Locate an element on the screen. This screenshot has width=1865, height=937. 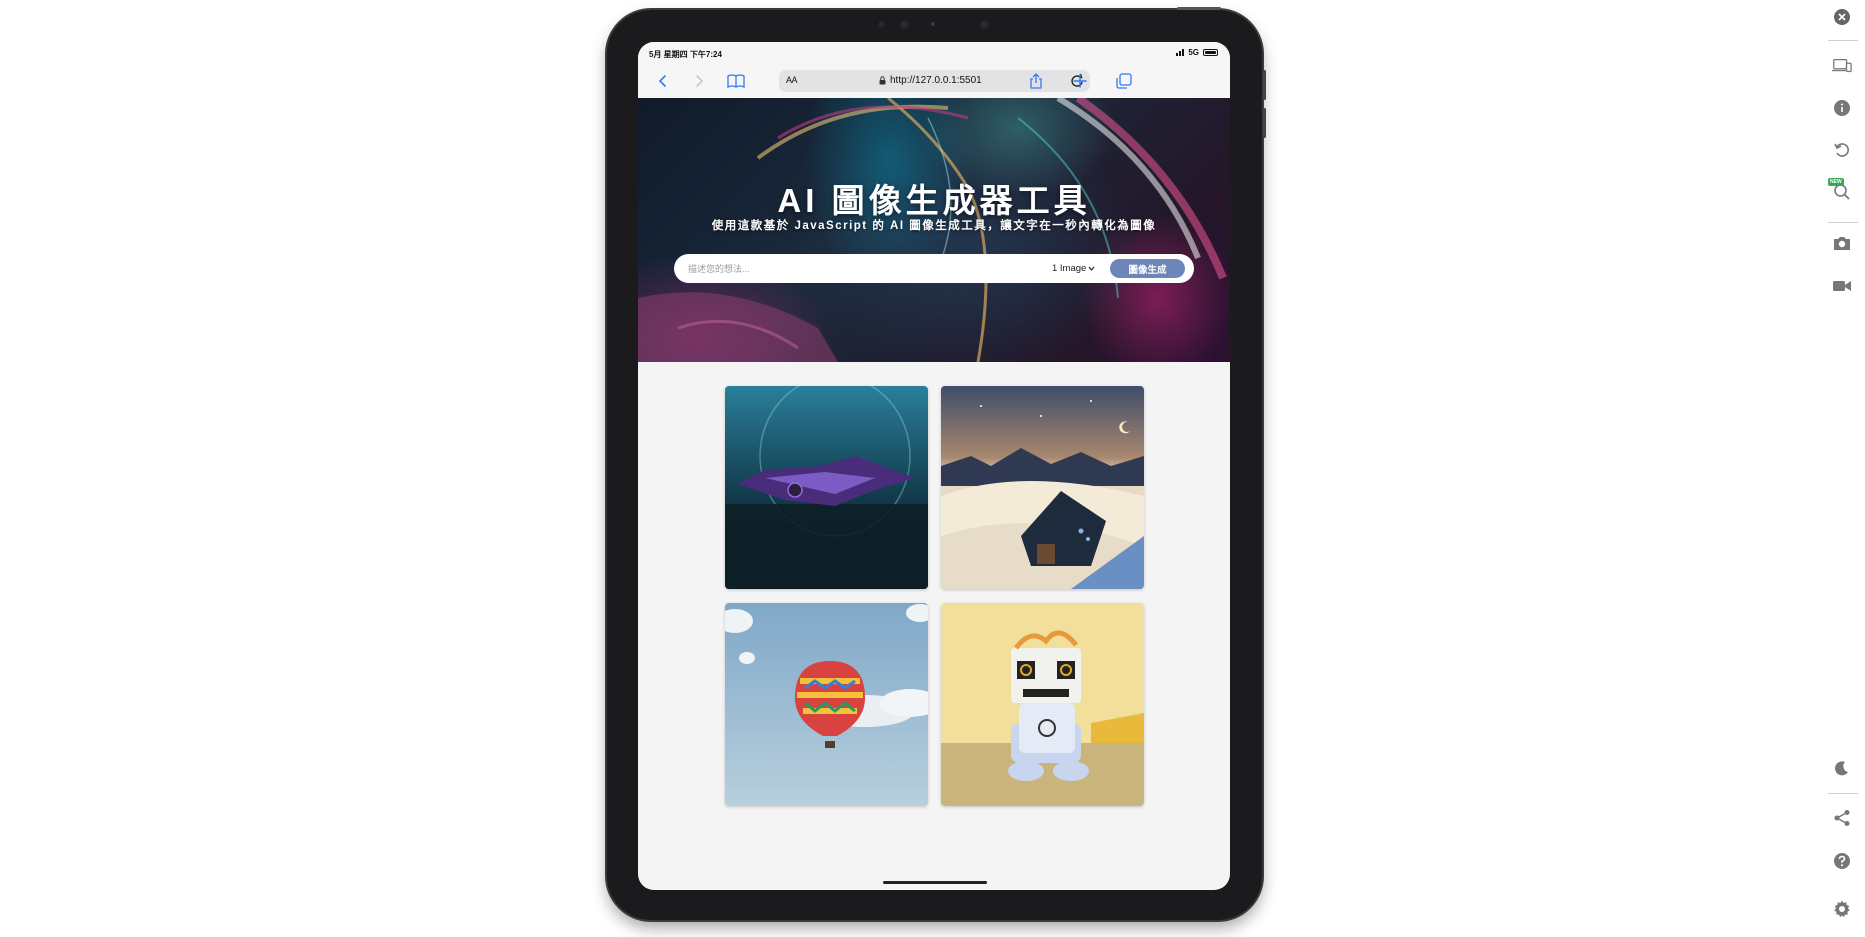
top-button is located at coordinates (1199, 8).